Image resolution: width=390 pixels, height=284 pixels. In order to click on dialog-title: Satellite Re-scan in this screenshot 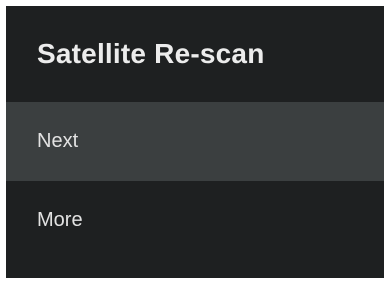, I will do `click(151, 53)`.